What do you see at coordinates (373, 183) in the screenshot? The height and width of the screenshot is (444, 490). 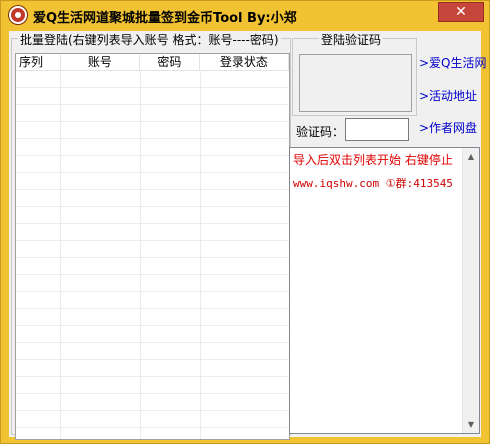 I see `log-website-text: www.iqshw.com ①群:413545` at bounding box center [373, 183].